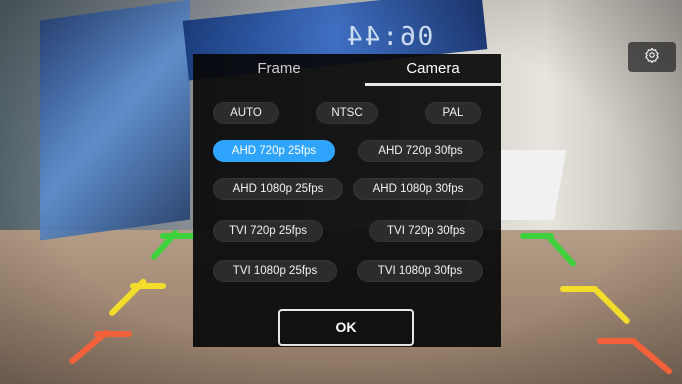 The width and height of the screenshot is (682, 384). What do you see at coordinates (274, 151) in the screenshot?
I see `option-ahd-720p-25fps: AHD 720p 25fps` at bounding box center [274, 151].